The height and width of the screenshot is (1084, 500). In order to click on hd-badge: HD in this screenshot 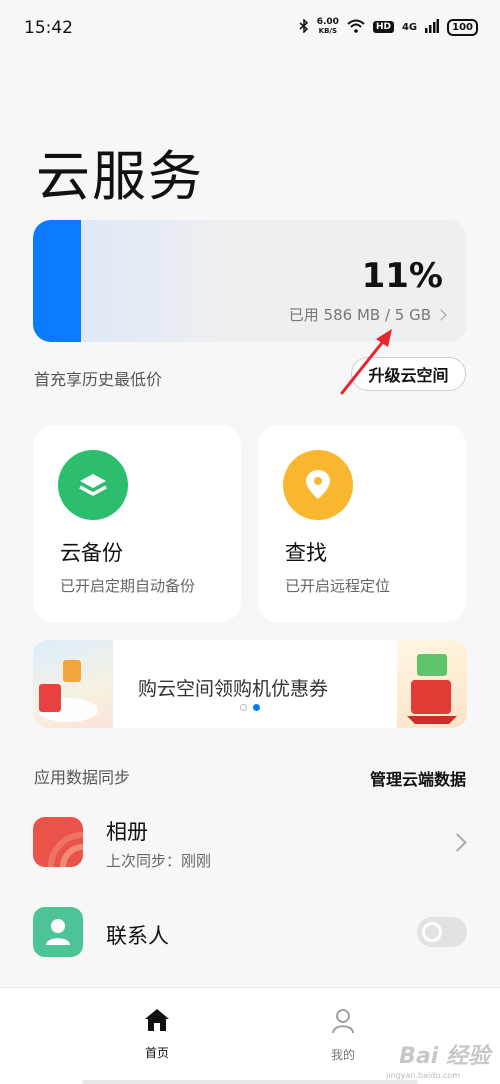, I will do `click(383, 27)`.